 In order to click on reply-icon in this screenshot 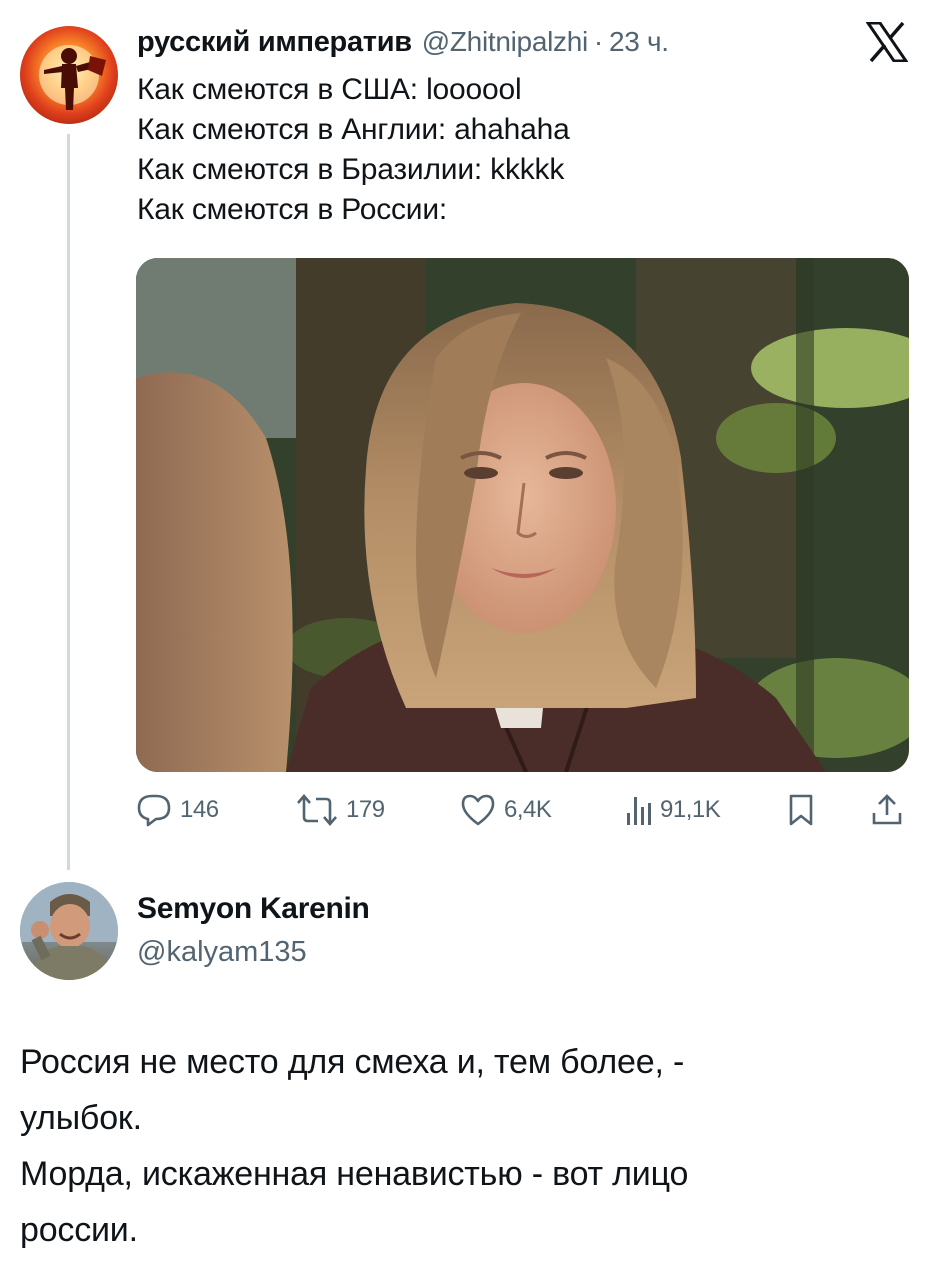, I will do `click(154, 810)`.